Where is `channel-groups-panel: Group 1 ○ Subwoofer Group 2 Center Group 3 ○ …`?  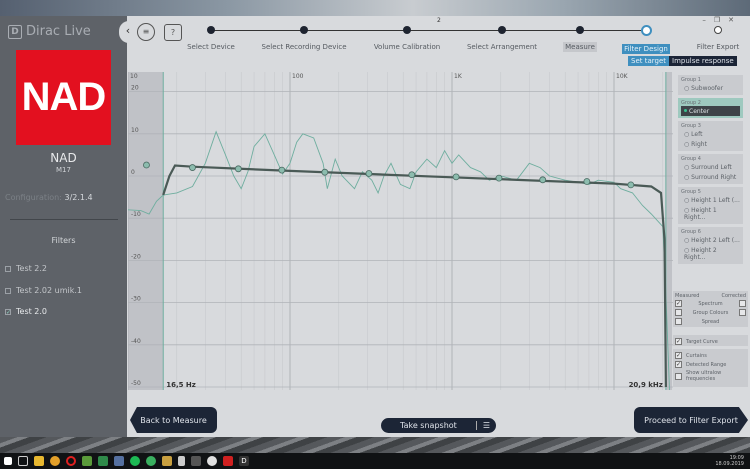
channel-groups-panel: Group 1 ○ Subwoofer Group 2 Center Group 3 ○ … is located at coordinates (710, 171).